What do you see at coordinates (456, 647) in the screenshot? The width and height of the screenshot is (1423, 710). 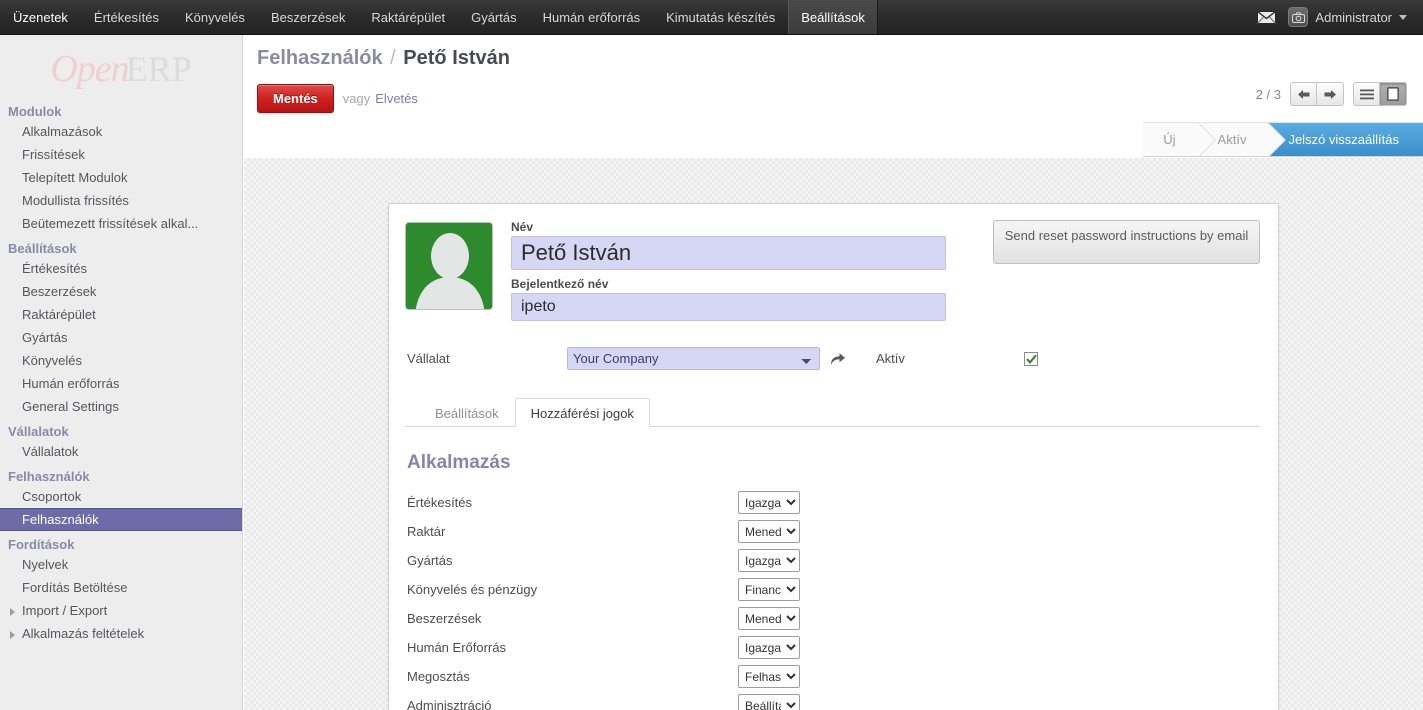 I see `access-right-label: Humán Erőforrás` at bounding box center [456, 647].